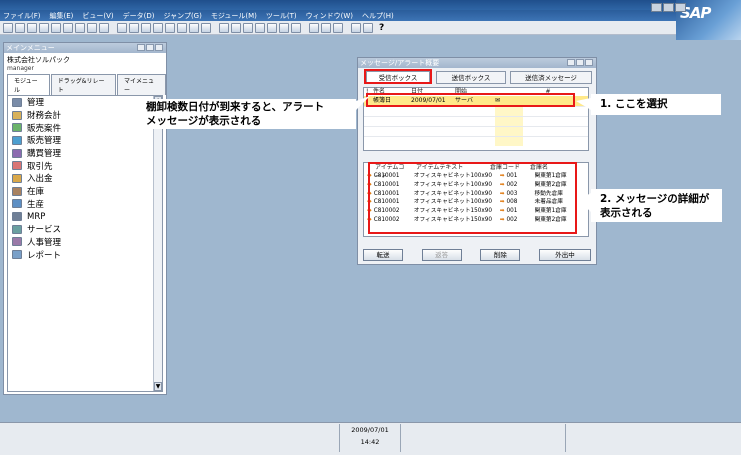  Describe the element at coordinates (134, 27) in the screenshot. I see `add-icon` at that location.